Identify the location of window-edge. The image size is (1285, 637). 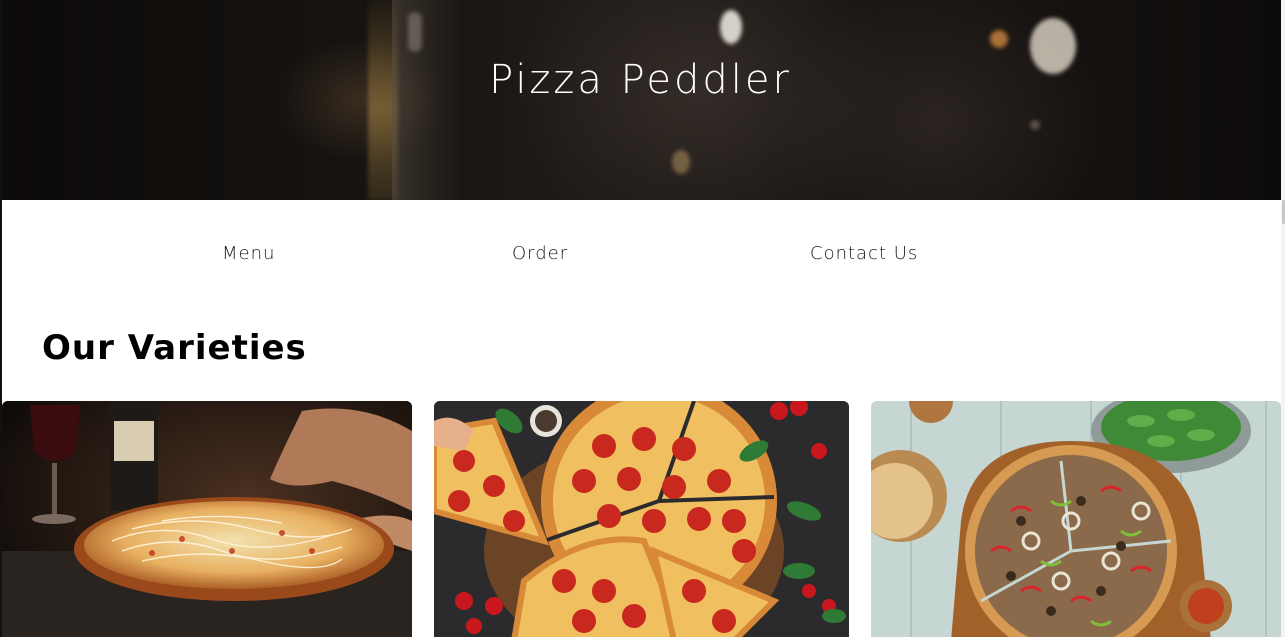
(1, 318).